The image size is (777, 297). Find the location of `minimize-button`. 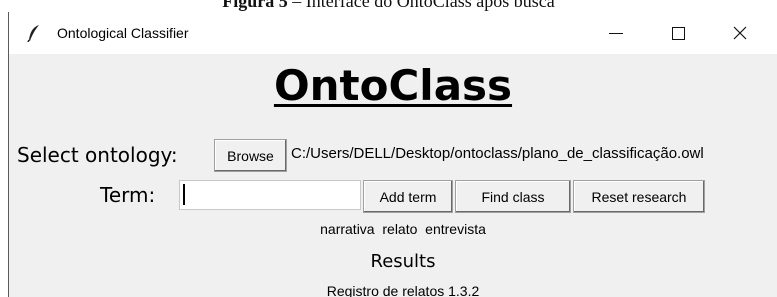

minimize-button is located at coordinates (616, 33).